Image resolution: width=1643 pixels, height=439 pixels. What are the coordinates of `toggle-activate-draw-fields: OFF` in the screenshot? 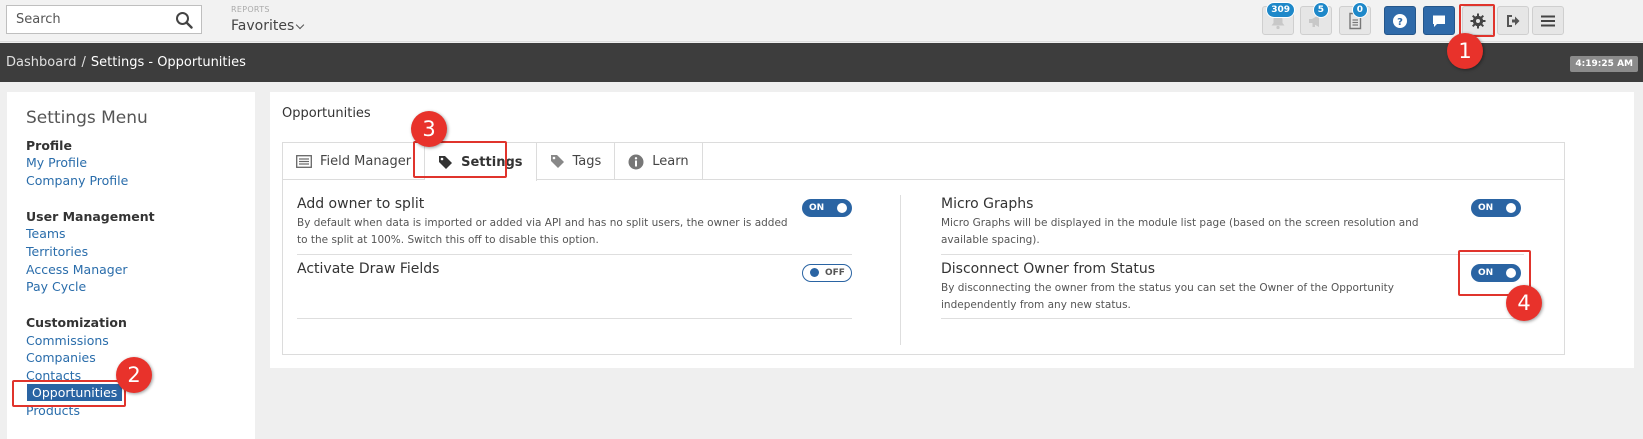 It's located at (827, 273).